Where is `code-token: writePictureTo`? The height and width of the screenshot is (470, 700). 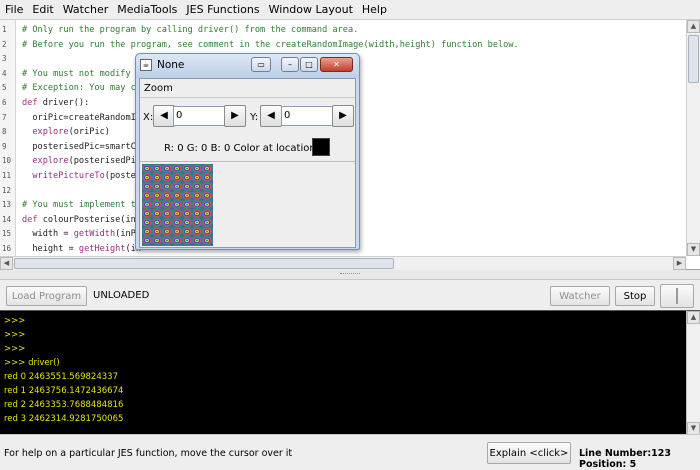 code-token: writePictureTo is located at coordinates (63, 175).